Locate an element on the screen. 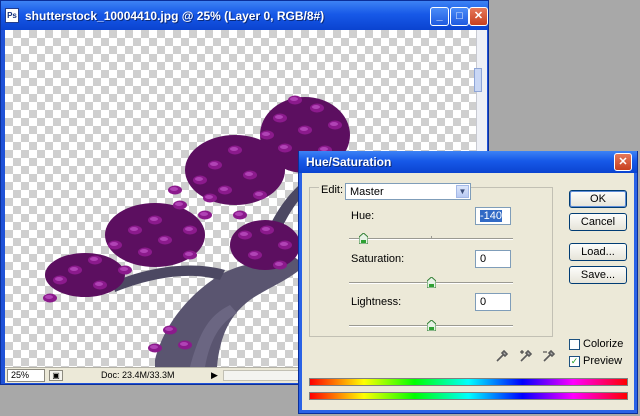 This screenshot has height=416, width=640. dialog-title: Hue/Saturation is located at coordinates (349, 162).